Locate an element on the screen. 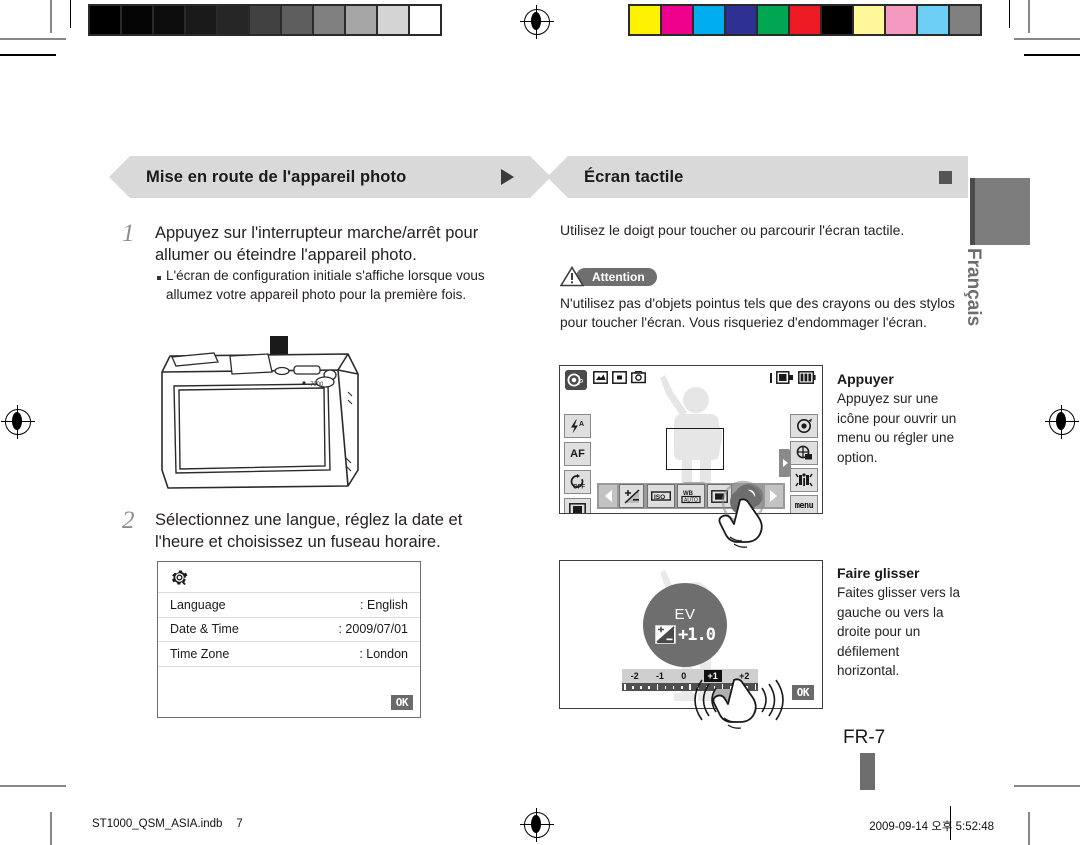  panel-expand-handle is located at coordinates (785, 463).